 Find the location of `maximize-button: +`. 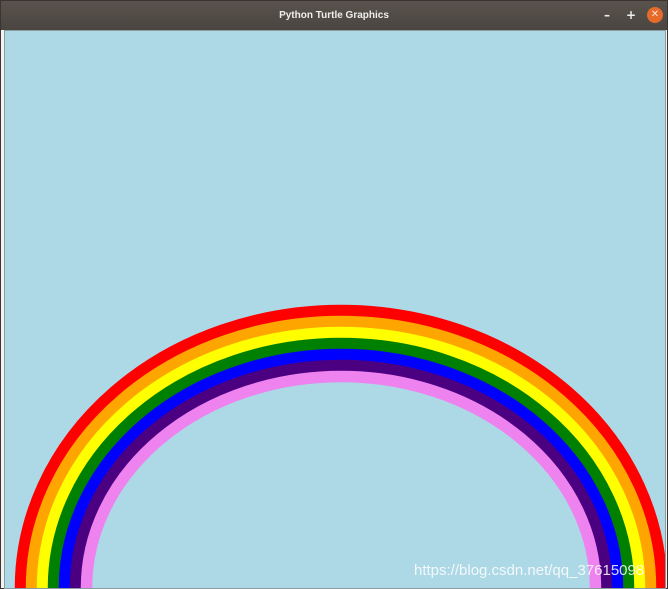

maximize-button: + is located at coordinates (631, 15).